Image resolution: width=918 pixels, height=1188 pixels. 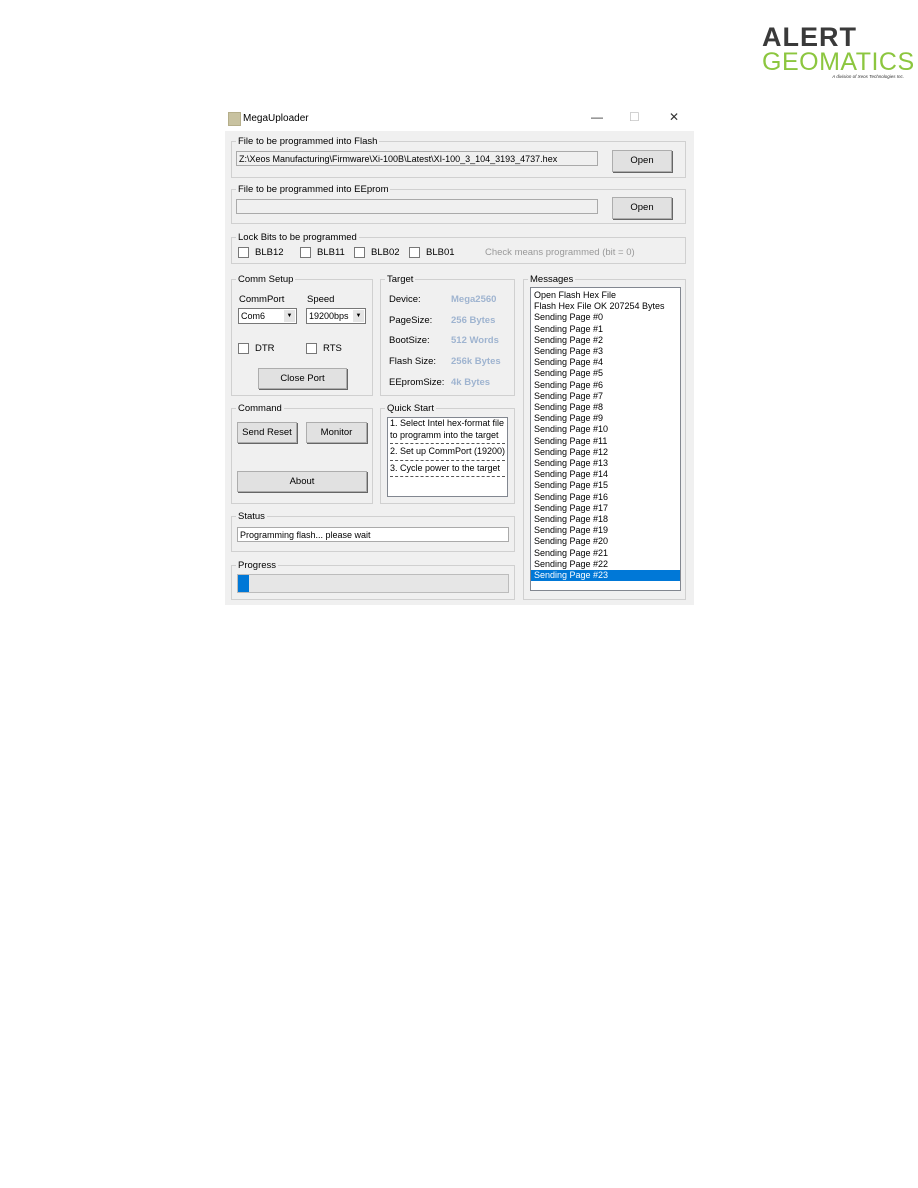 What do you see at coordinates (605, 340) in the screenshot?
I see `message-item: Sending Page #2` at bounding box center [605, 340].